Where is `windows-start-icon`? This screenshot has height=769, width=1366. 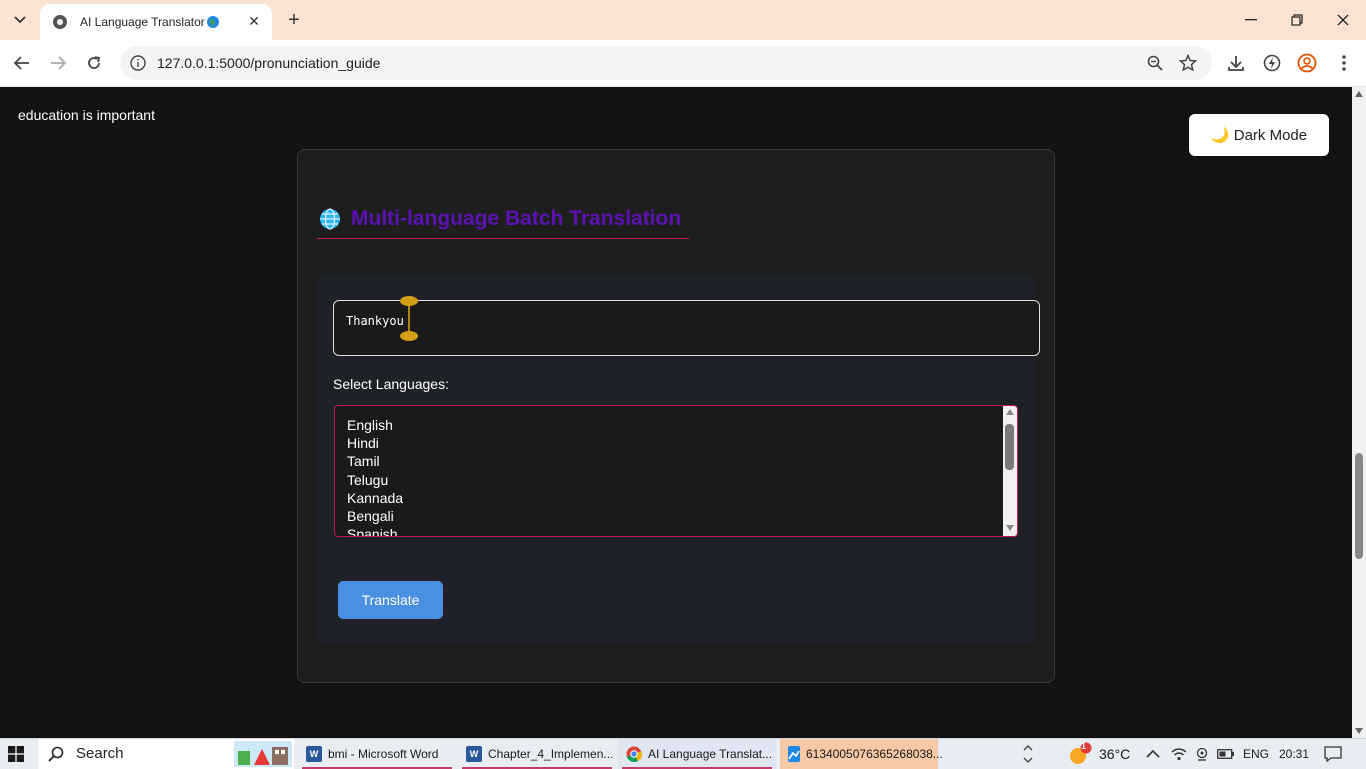 windows-start-icon is located at coordinates (16, 754).